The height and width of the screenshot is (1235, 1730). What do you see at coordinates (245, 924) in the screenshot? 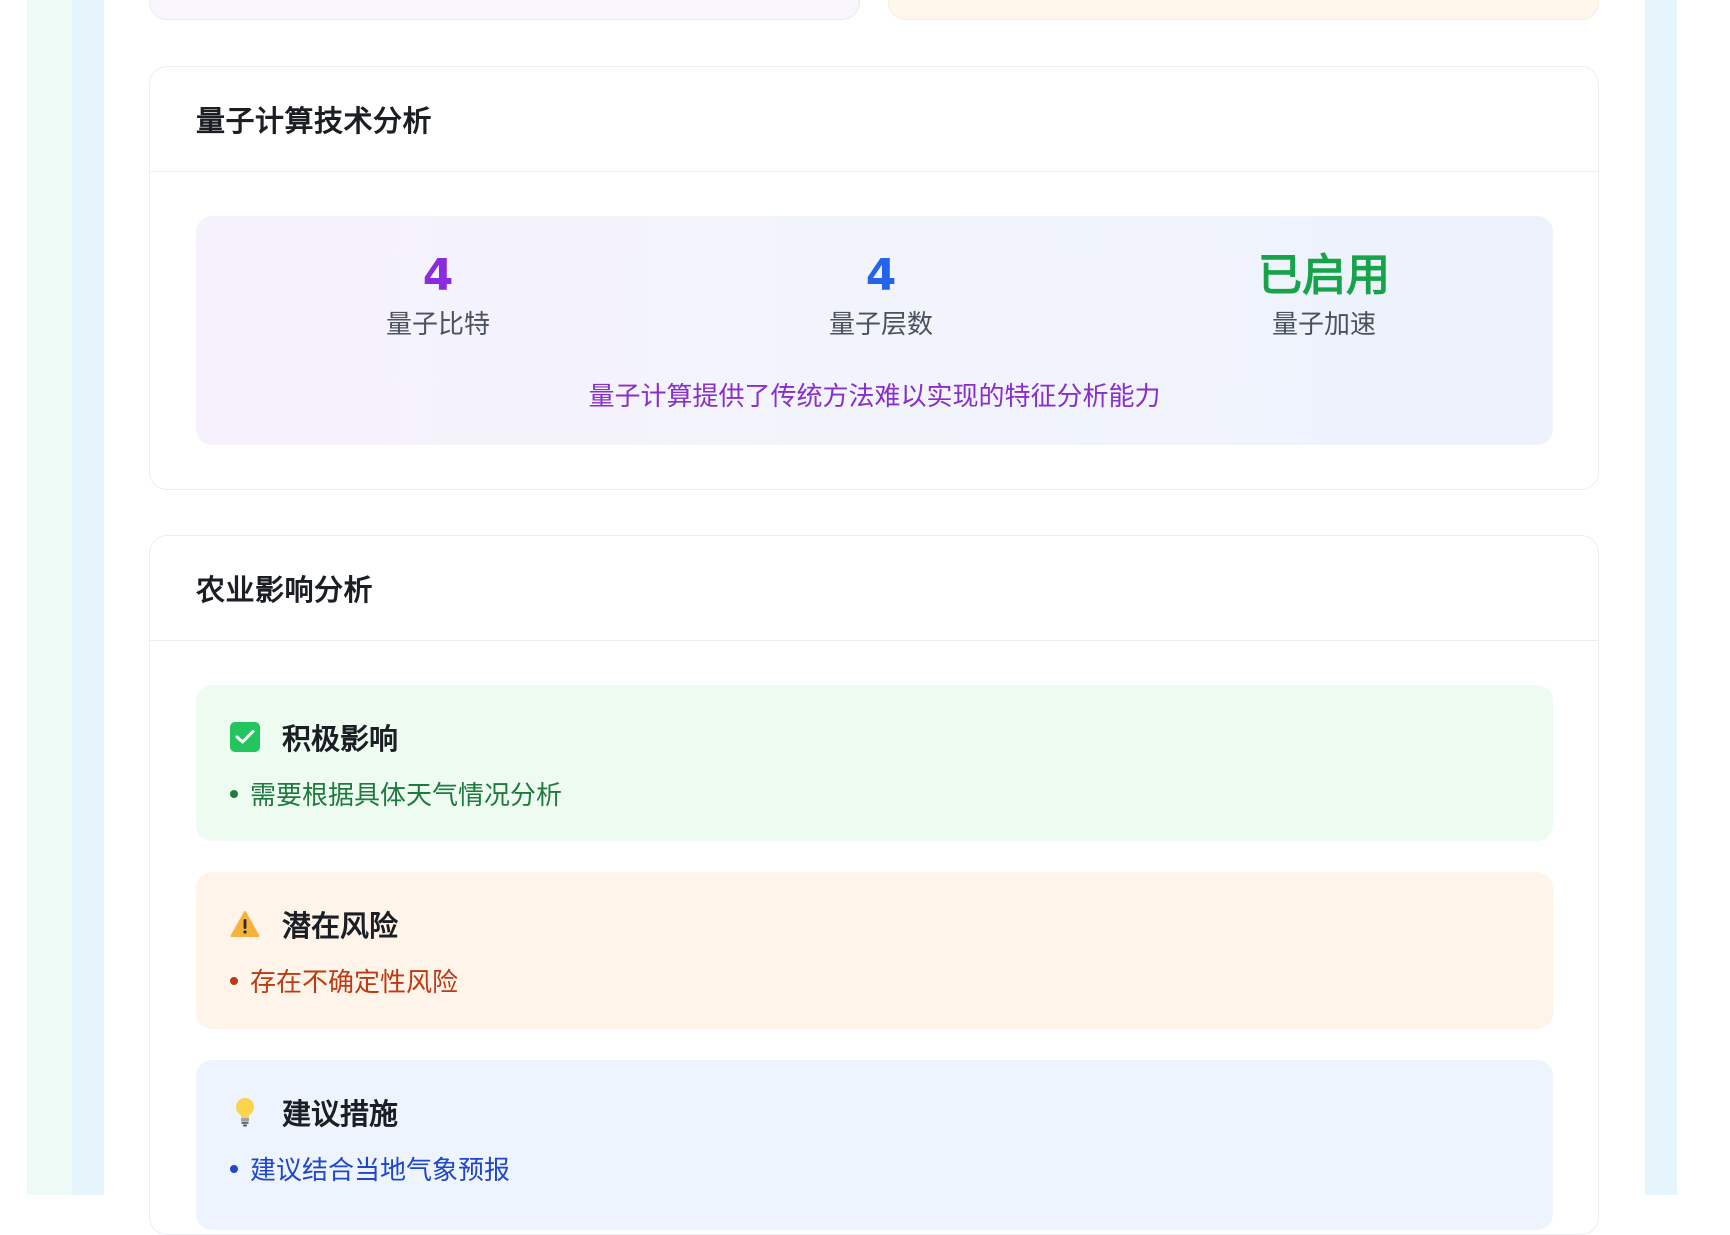
I see `warning-icon` at bounding box center [245, 924].